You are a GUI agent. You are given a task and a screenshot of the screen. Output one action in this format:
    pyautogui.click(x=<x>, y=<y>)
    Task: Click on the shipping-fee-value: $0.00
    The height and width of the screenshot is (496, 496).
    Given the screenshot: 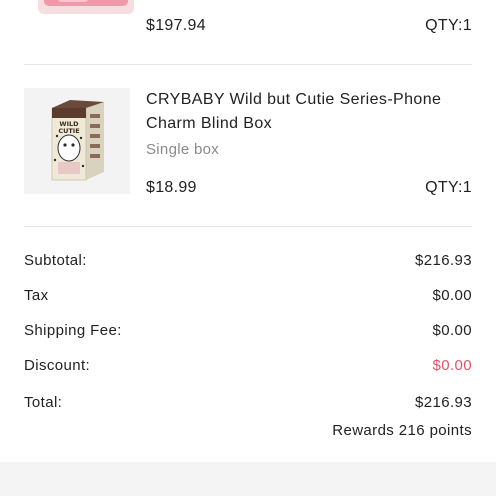 What is the action you would take?
    pyautogui.click(x=452, y=330)
    